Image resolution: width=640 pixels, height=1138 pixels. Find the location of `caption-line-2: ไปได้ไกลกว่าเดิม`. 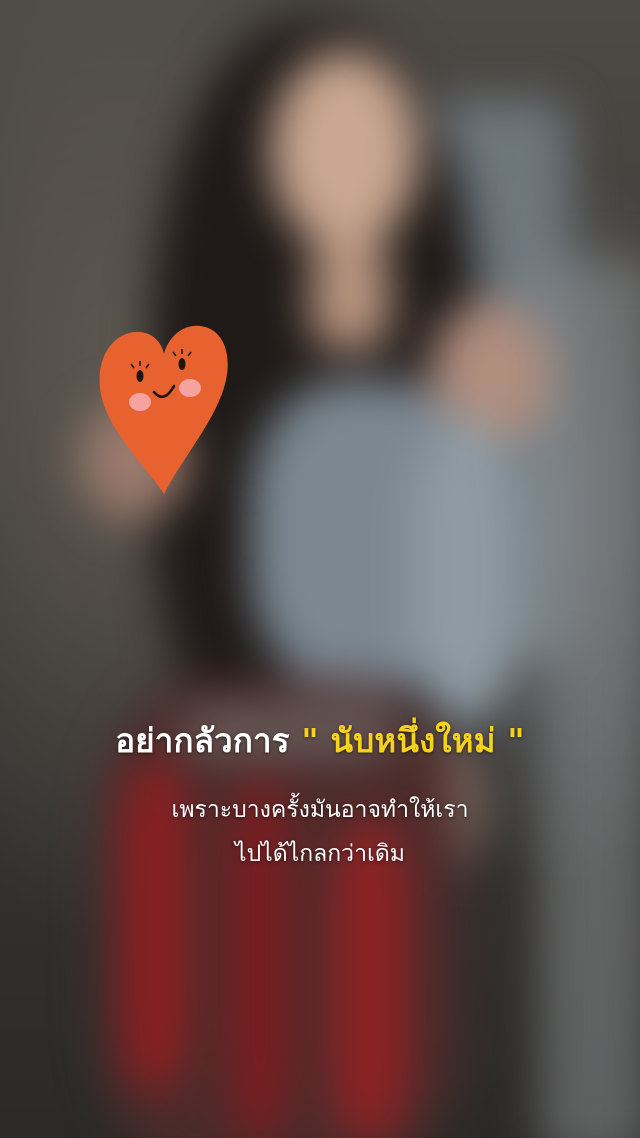

caption-line-2: ไปได้ไกลกว่าเดิม is located at coordinates (320, 854).